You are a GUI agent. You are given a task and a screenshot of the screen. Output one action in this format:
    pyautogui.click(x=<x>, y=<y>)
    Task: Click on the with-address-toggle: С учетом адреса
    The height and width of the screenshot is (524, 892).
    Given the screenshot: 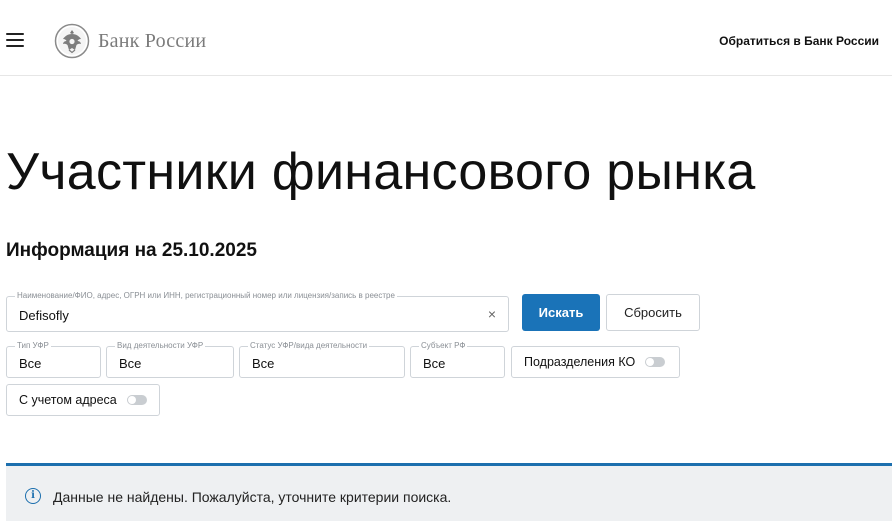 What is the action you would take?
    pyautogui.click(x=83, y=400)
    